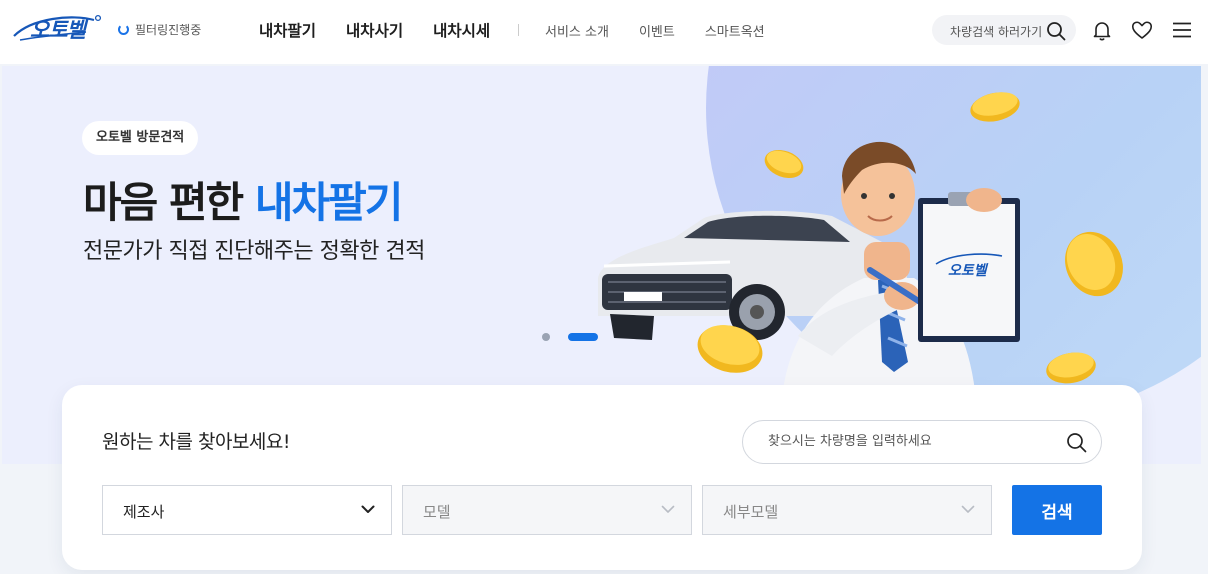  I want to click on slide-indicator, so click(570, 337).